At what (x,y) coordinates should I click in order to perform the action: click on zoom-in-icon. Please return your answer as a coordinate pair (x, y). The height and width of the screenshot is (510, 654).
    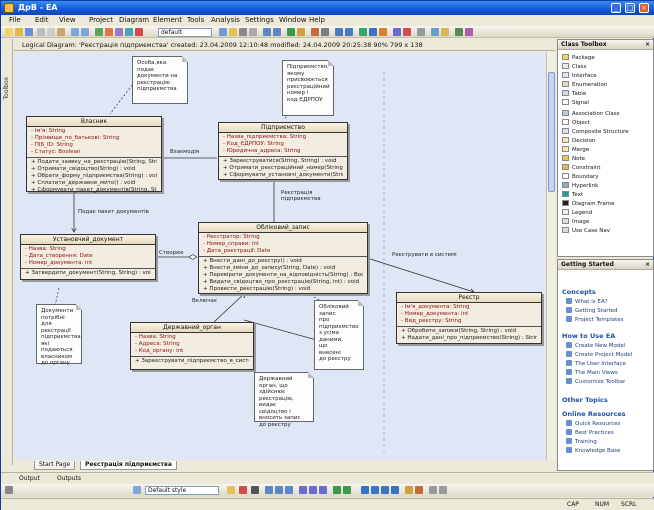
    Looking at the image, I should click on (365, 490).